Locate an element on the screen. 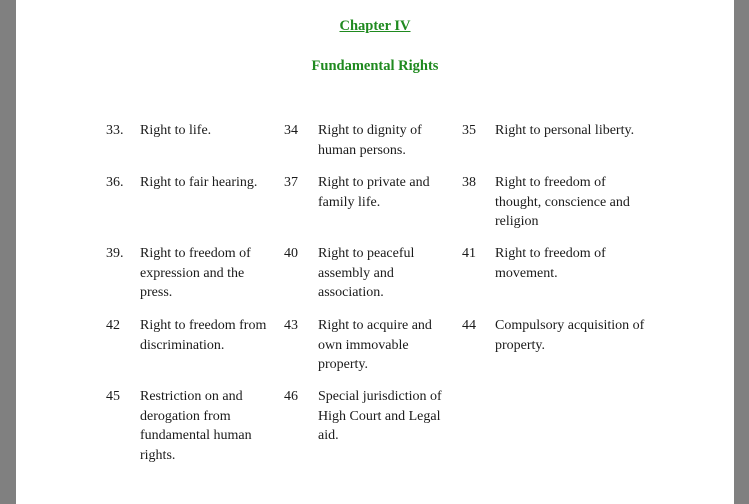 The image size is (749, 504). section-title-text: Right to personal liberty. is located at coordinates (565, 130).